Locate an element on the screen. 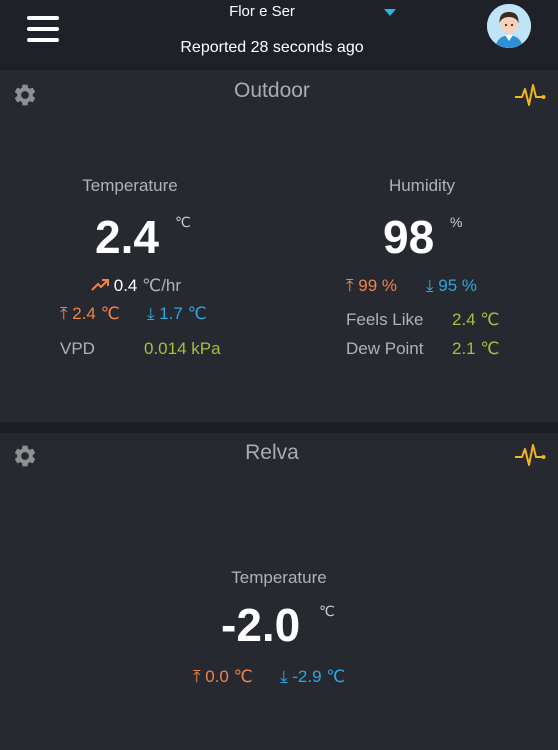  humidity-unit: % is located at coordinates (456, 222).